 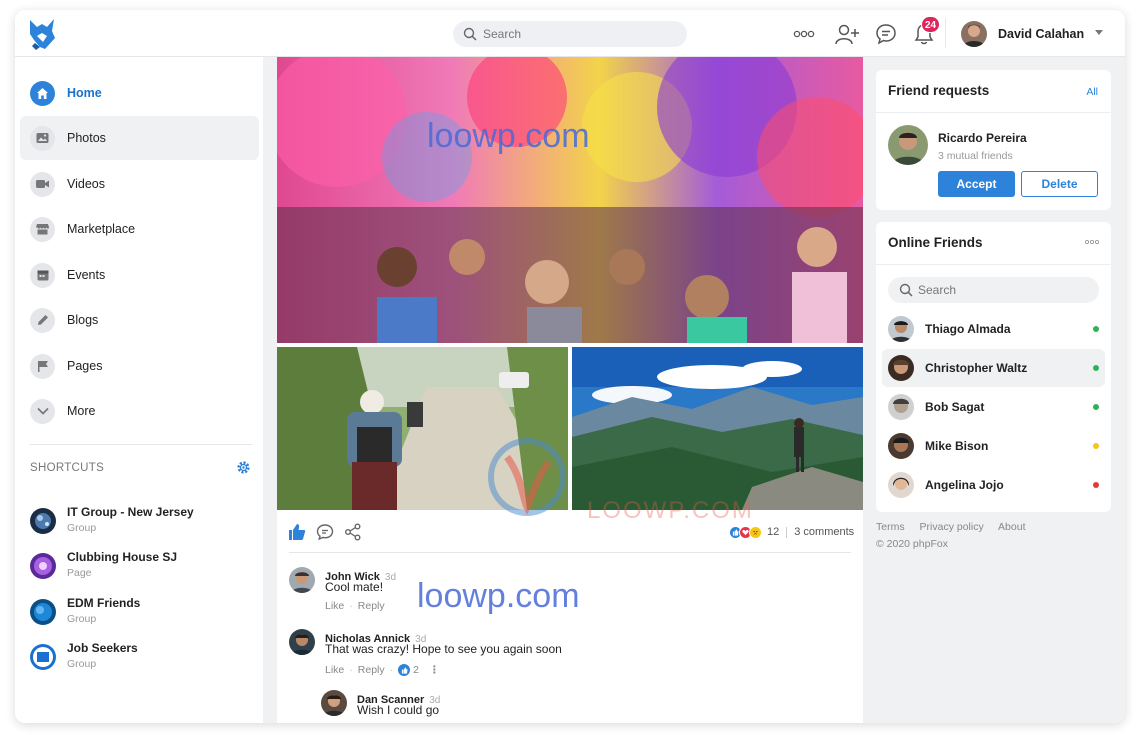 I want to click on nav-more: More, so click(x=139, y=411).